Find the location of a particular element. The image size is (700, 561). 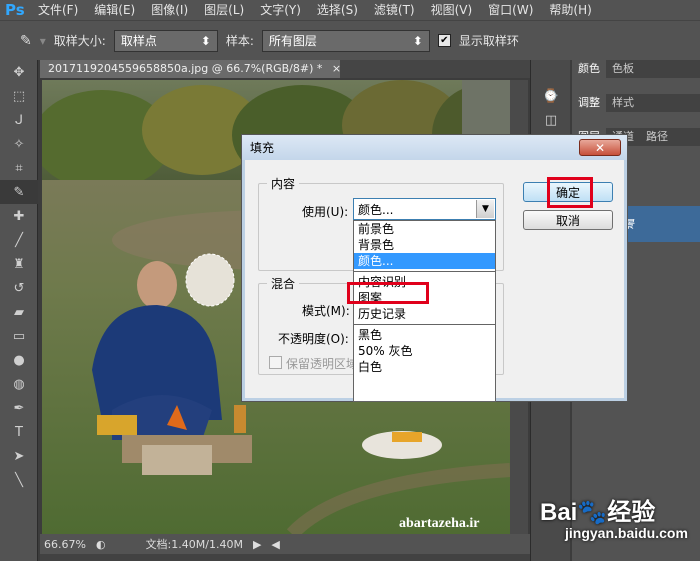

type-tool-icon: T is located at coordinates (19, 432).